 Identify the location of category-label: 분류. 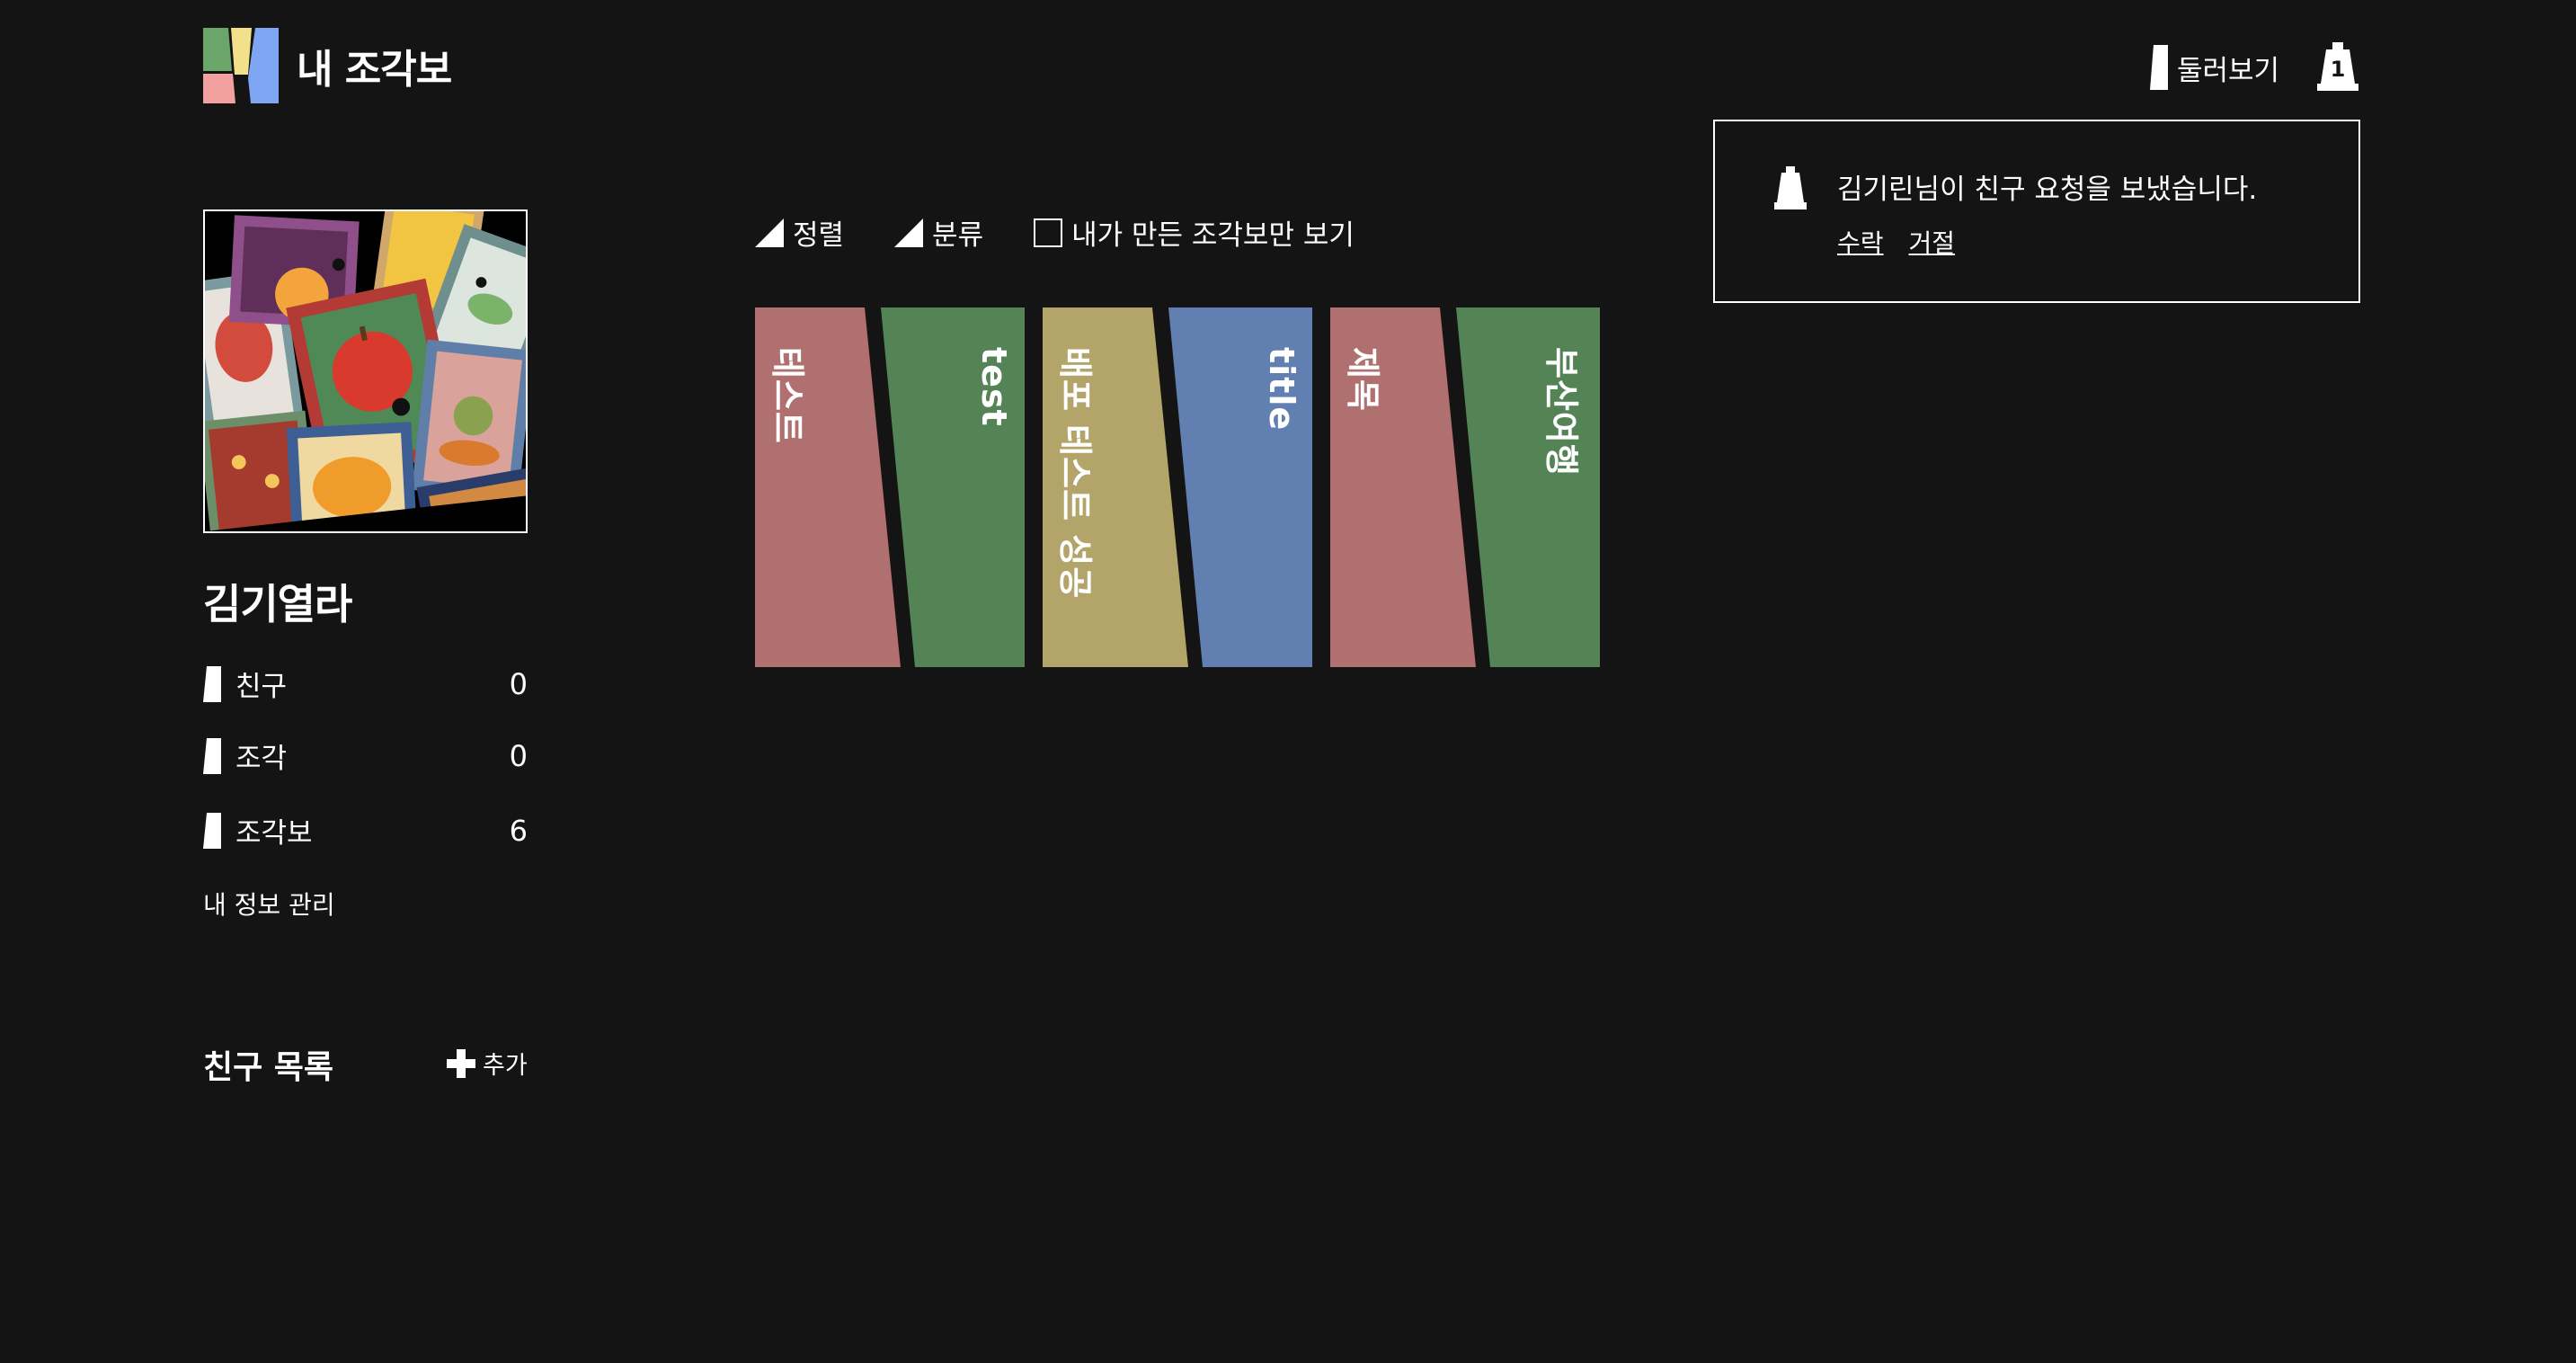
(958, 236).